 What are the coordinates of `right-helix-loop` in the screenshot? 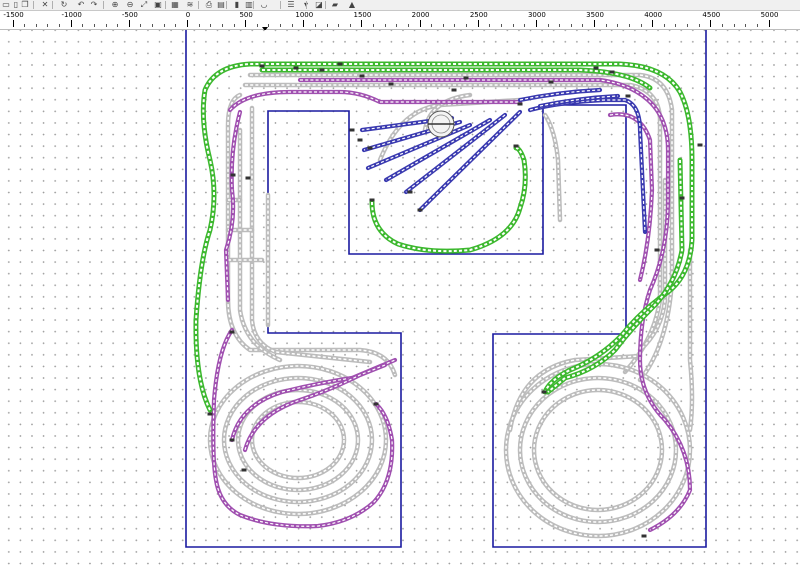 It's located at (598, 446).